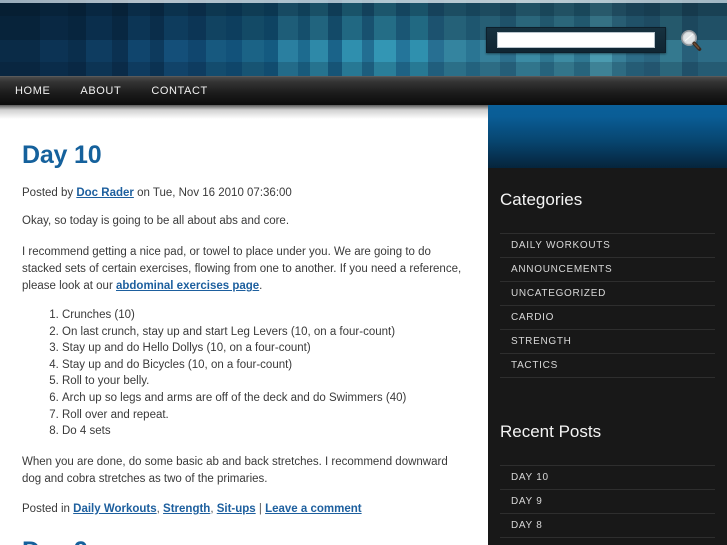 This screenshot has height=545, width=727. What do you see at coordinates (313, 509) in the screenshot?
I see `leave-a-comment-link: Leave a comment` at bounding box center [313, 509].